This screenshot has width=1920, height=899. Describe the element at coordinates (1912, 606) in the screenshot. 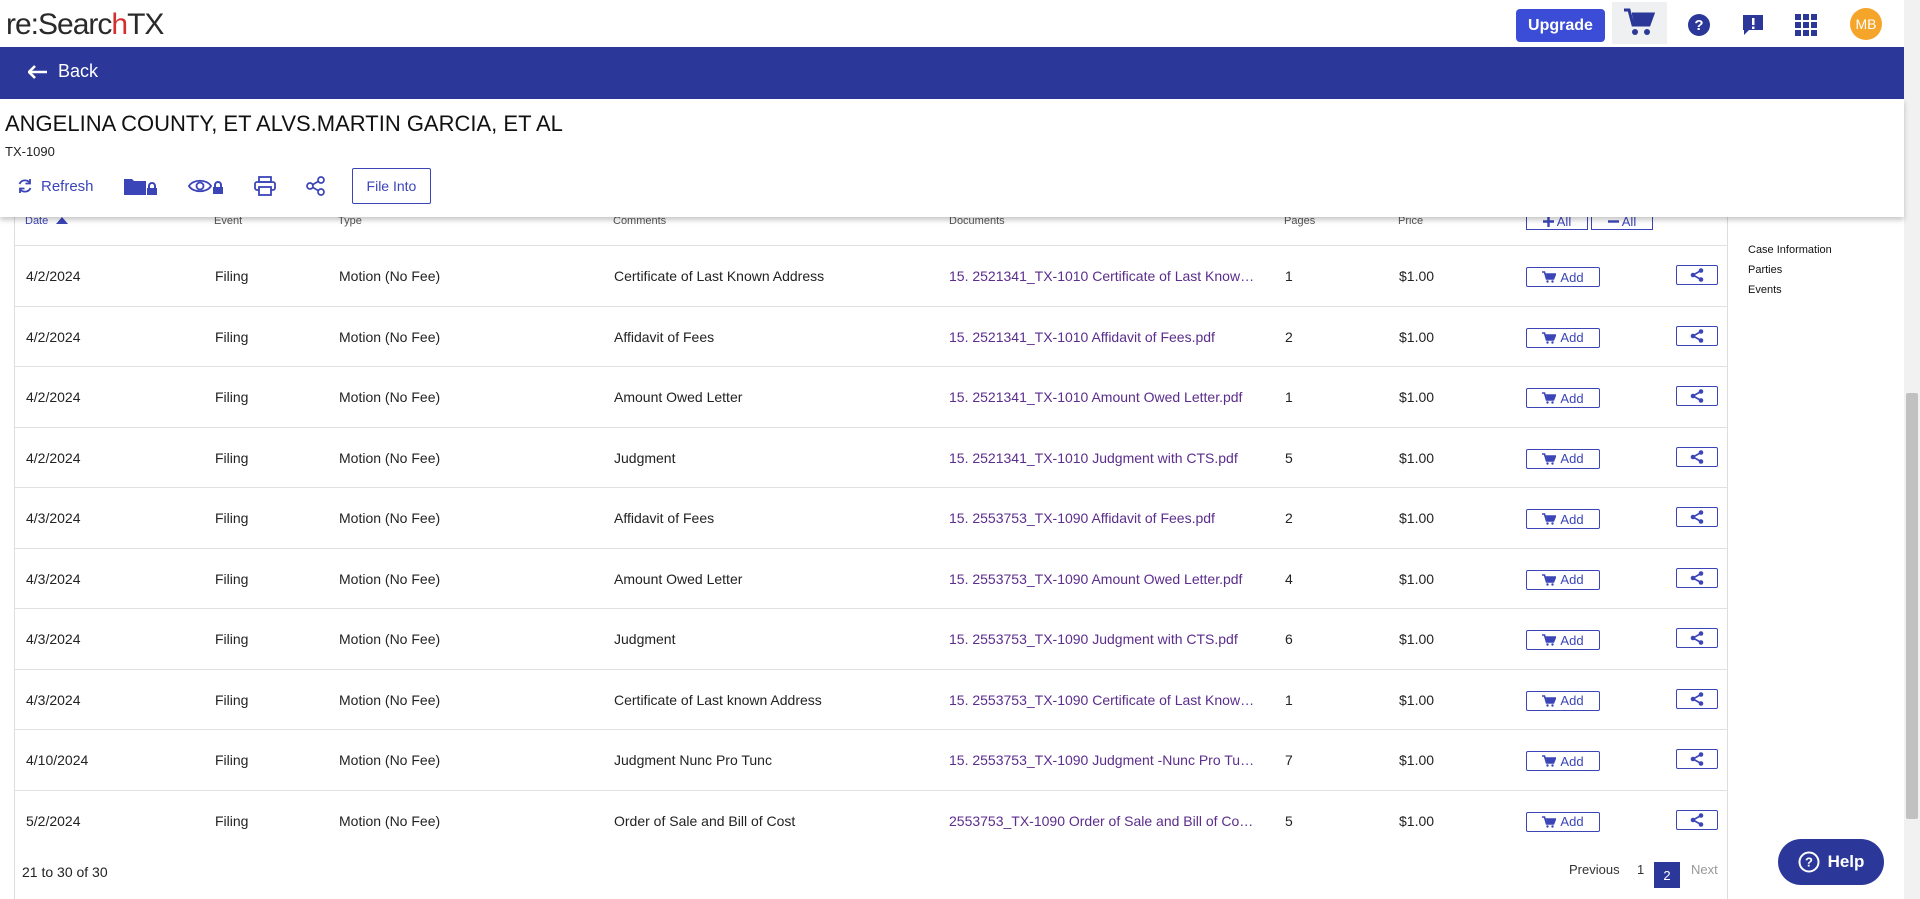

I see `scrollbar-thumb` at that location.